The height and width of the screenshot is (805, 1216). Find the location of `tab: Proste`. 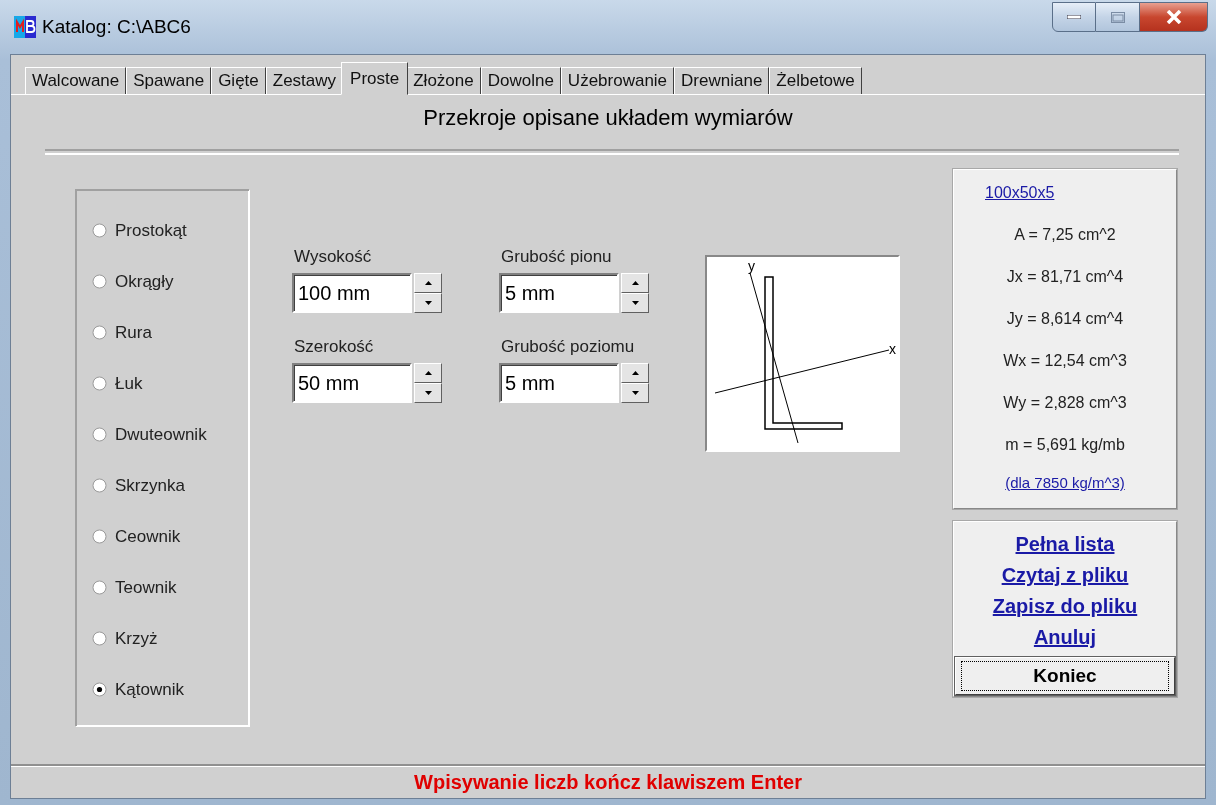

tab: Proste is located at coordinates (375, 78).